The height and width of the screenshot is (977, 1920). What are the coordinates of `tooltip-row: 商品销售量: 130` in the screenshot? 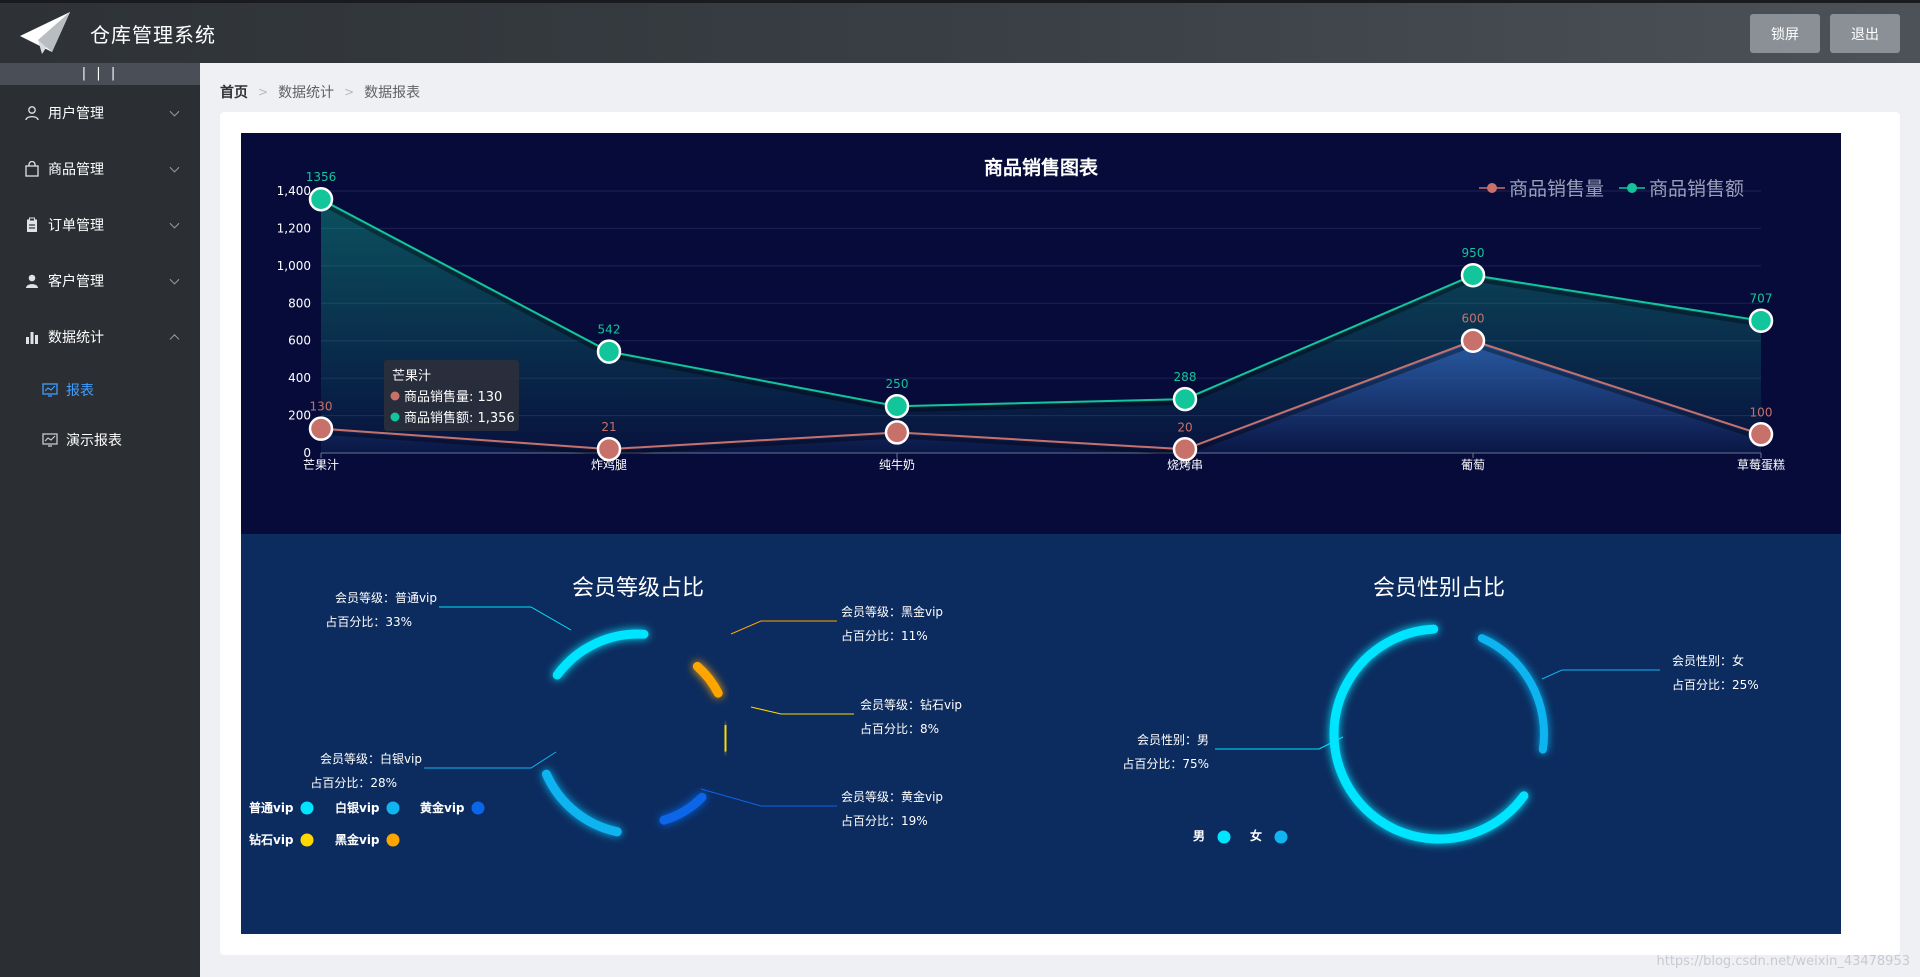 It's located at (453, 397).